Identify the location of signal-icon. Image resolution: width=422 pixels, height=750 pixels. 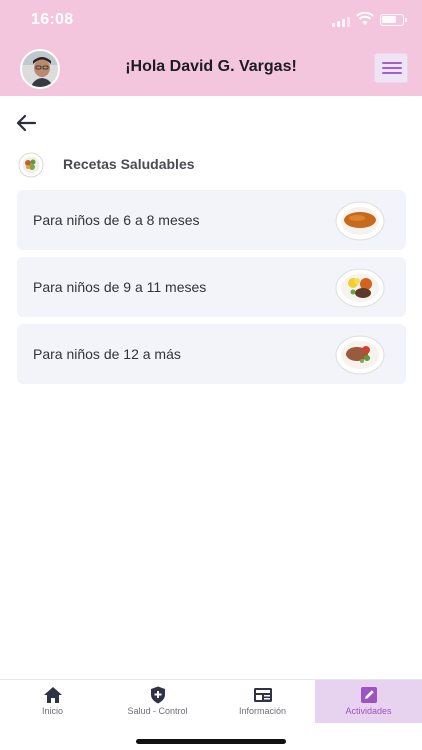
(342, 21).